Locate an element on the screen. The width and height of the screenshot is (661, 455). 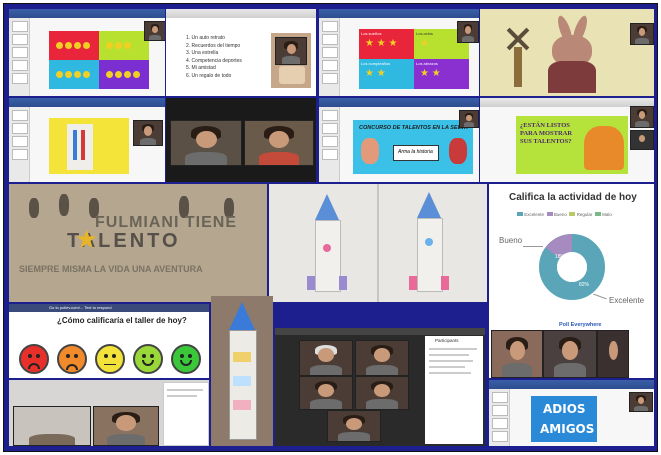
header-text: Go to pollev.com/... Text to respond is located at coordinates (80, 307).